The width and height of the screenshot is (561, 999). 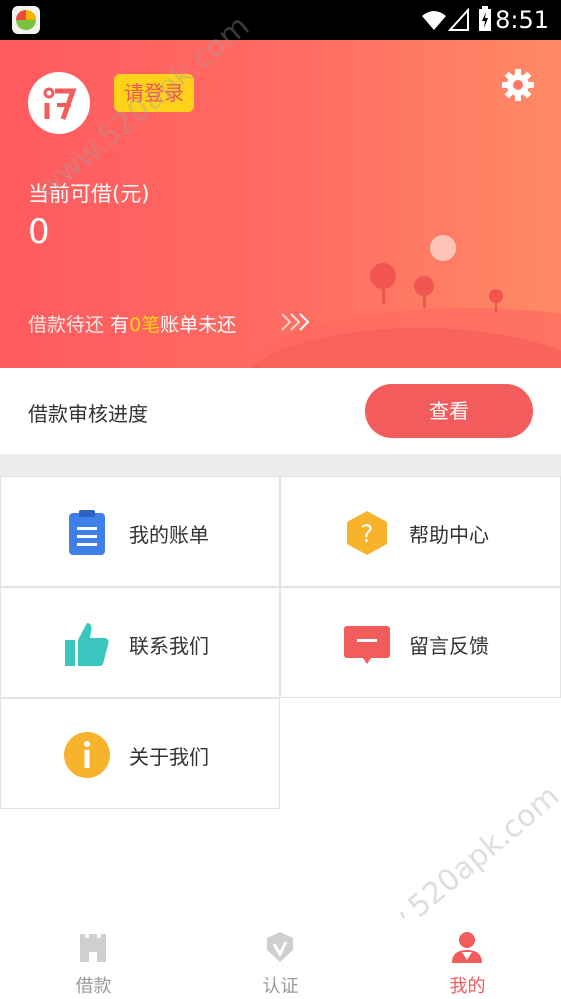 What do you see at coordinates (26, 20) in the screenshot?
I see `app-store-icon` at bounding box center [26, 20].